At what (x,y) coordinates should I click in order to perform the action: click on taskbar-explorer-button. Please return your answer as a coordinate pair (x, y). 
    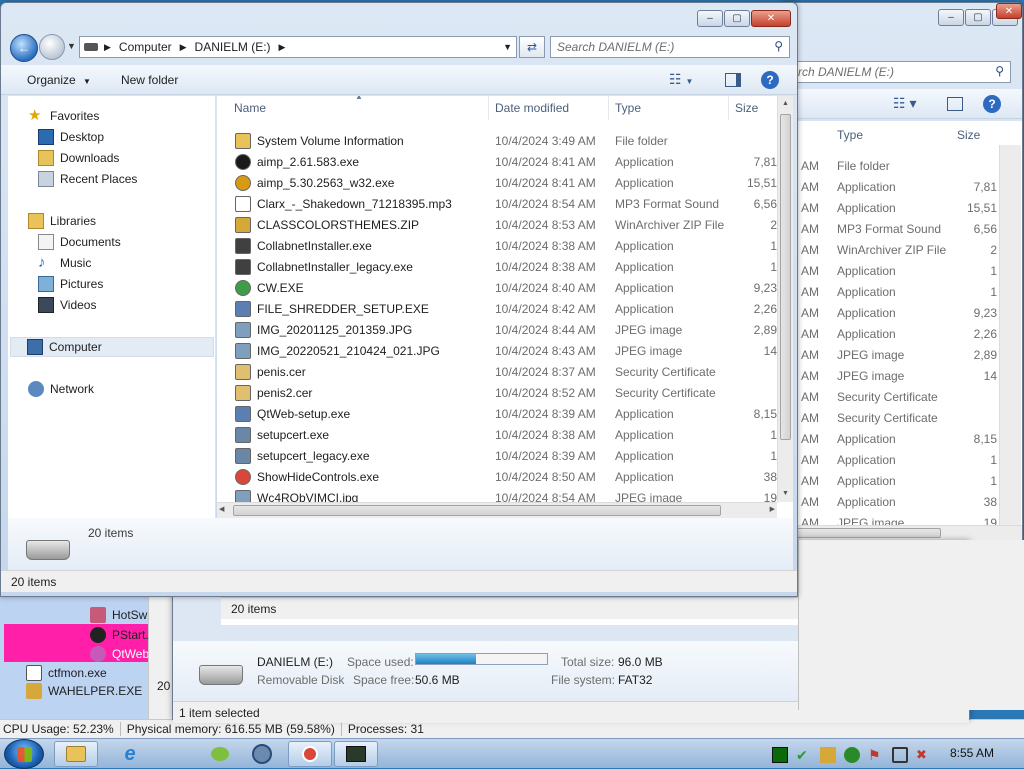
    Looking at the image, I should click on (76, 754).